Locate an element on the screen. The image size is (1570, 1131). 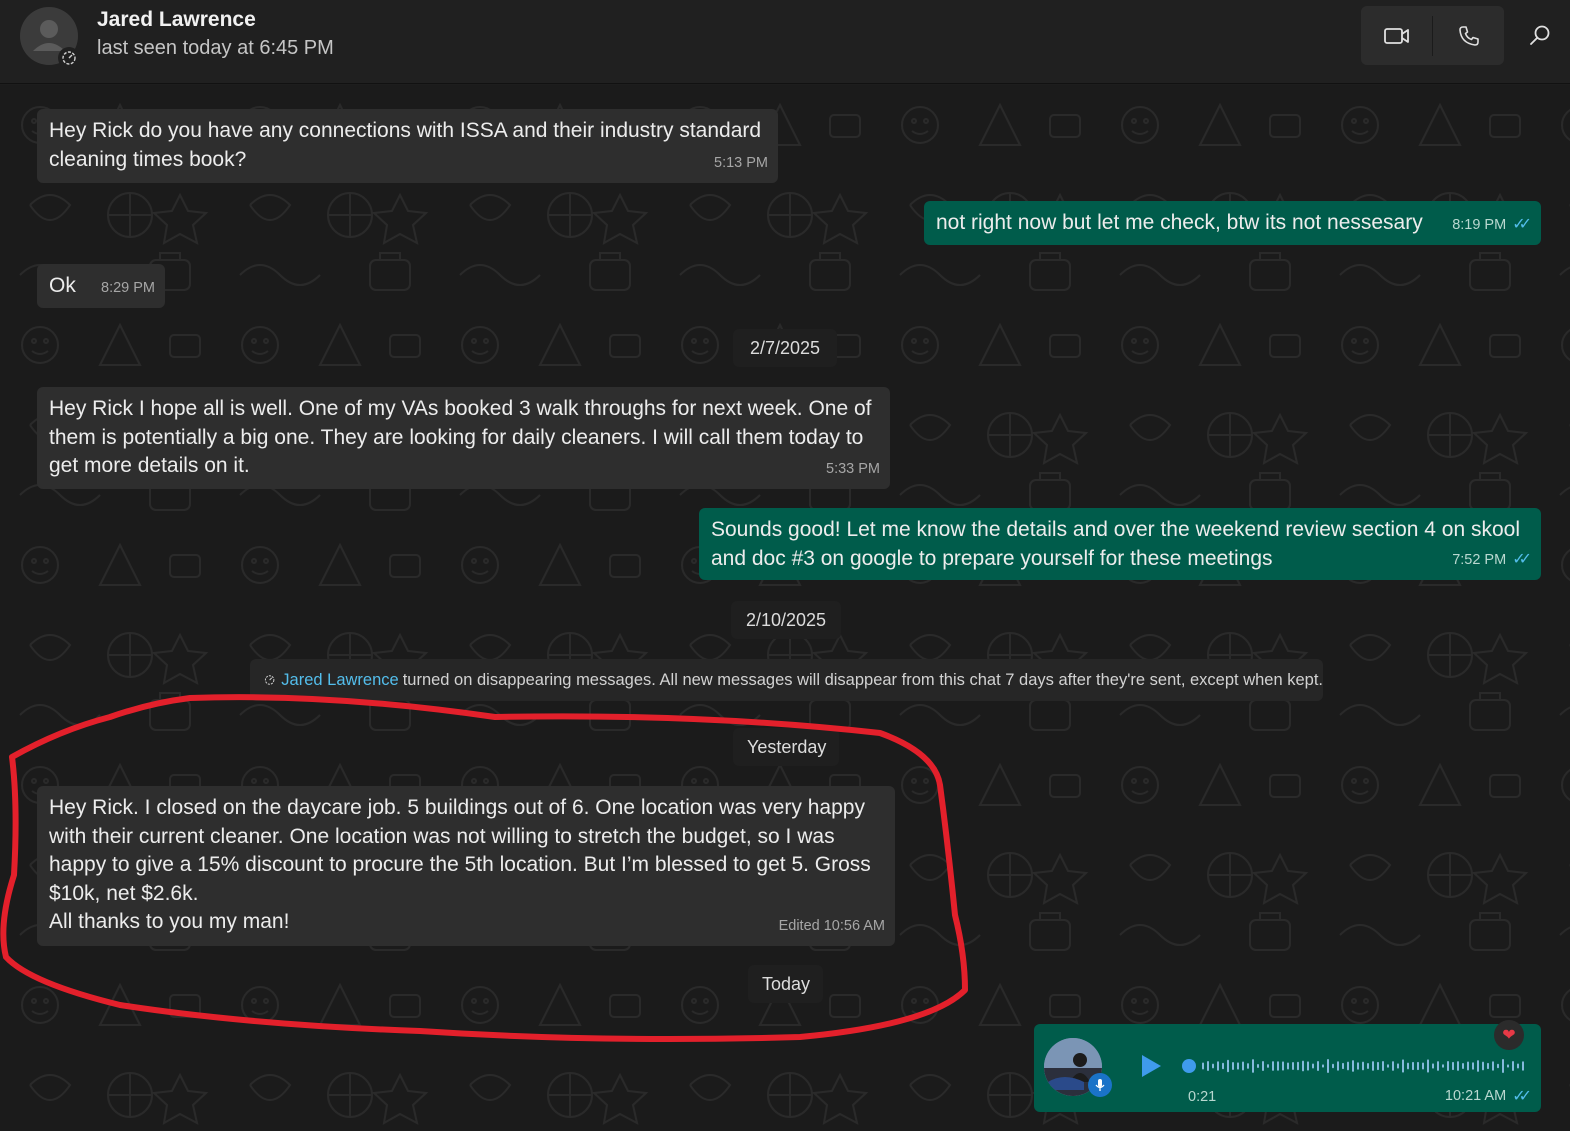
date-separator: Today is located at coordinates (785, 984).